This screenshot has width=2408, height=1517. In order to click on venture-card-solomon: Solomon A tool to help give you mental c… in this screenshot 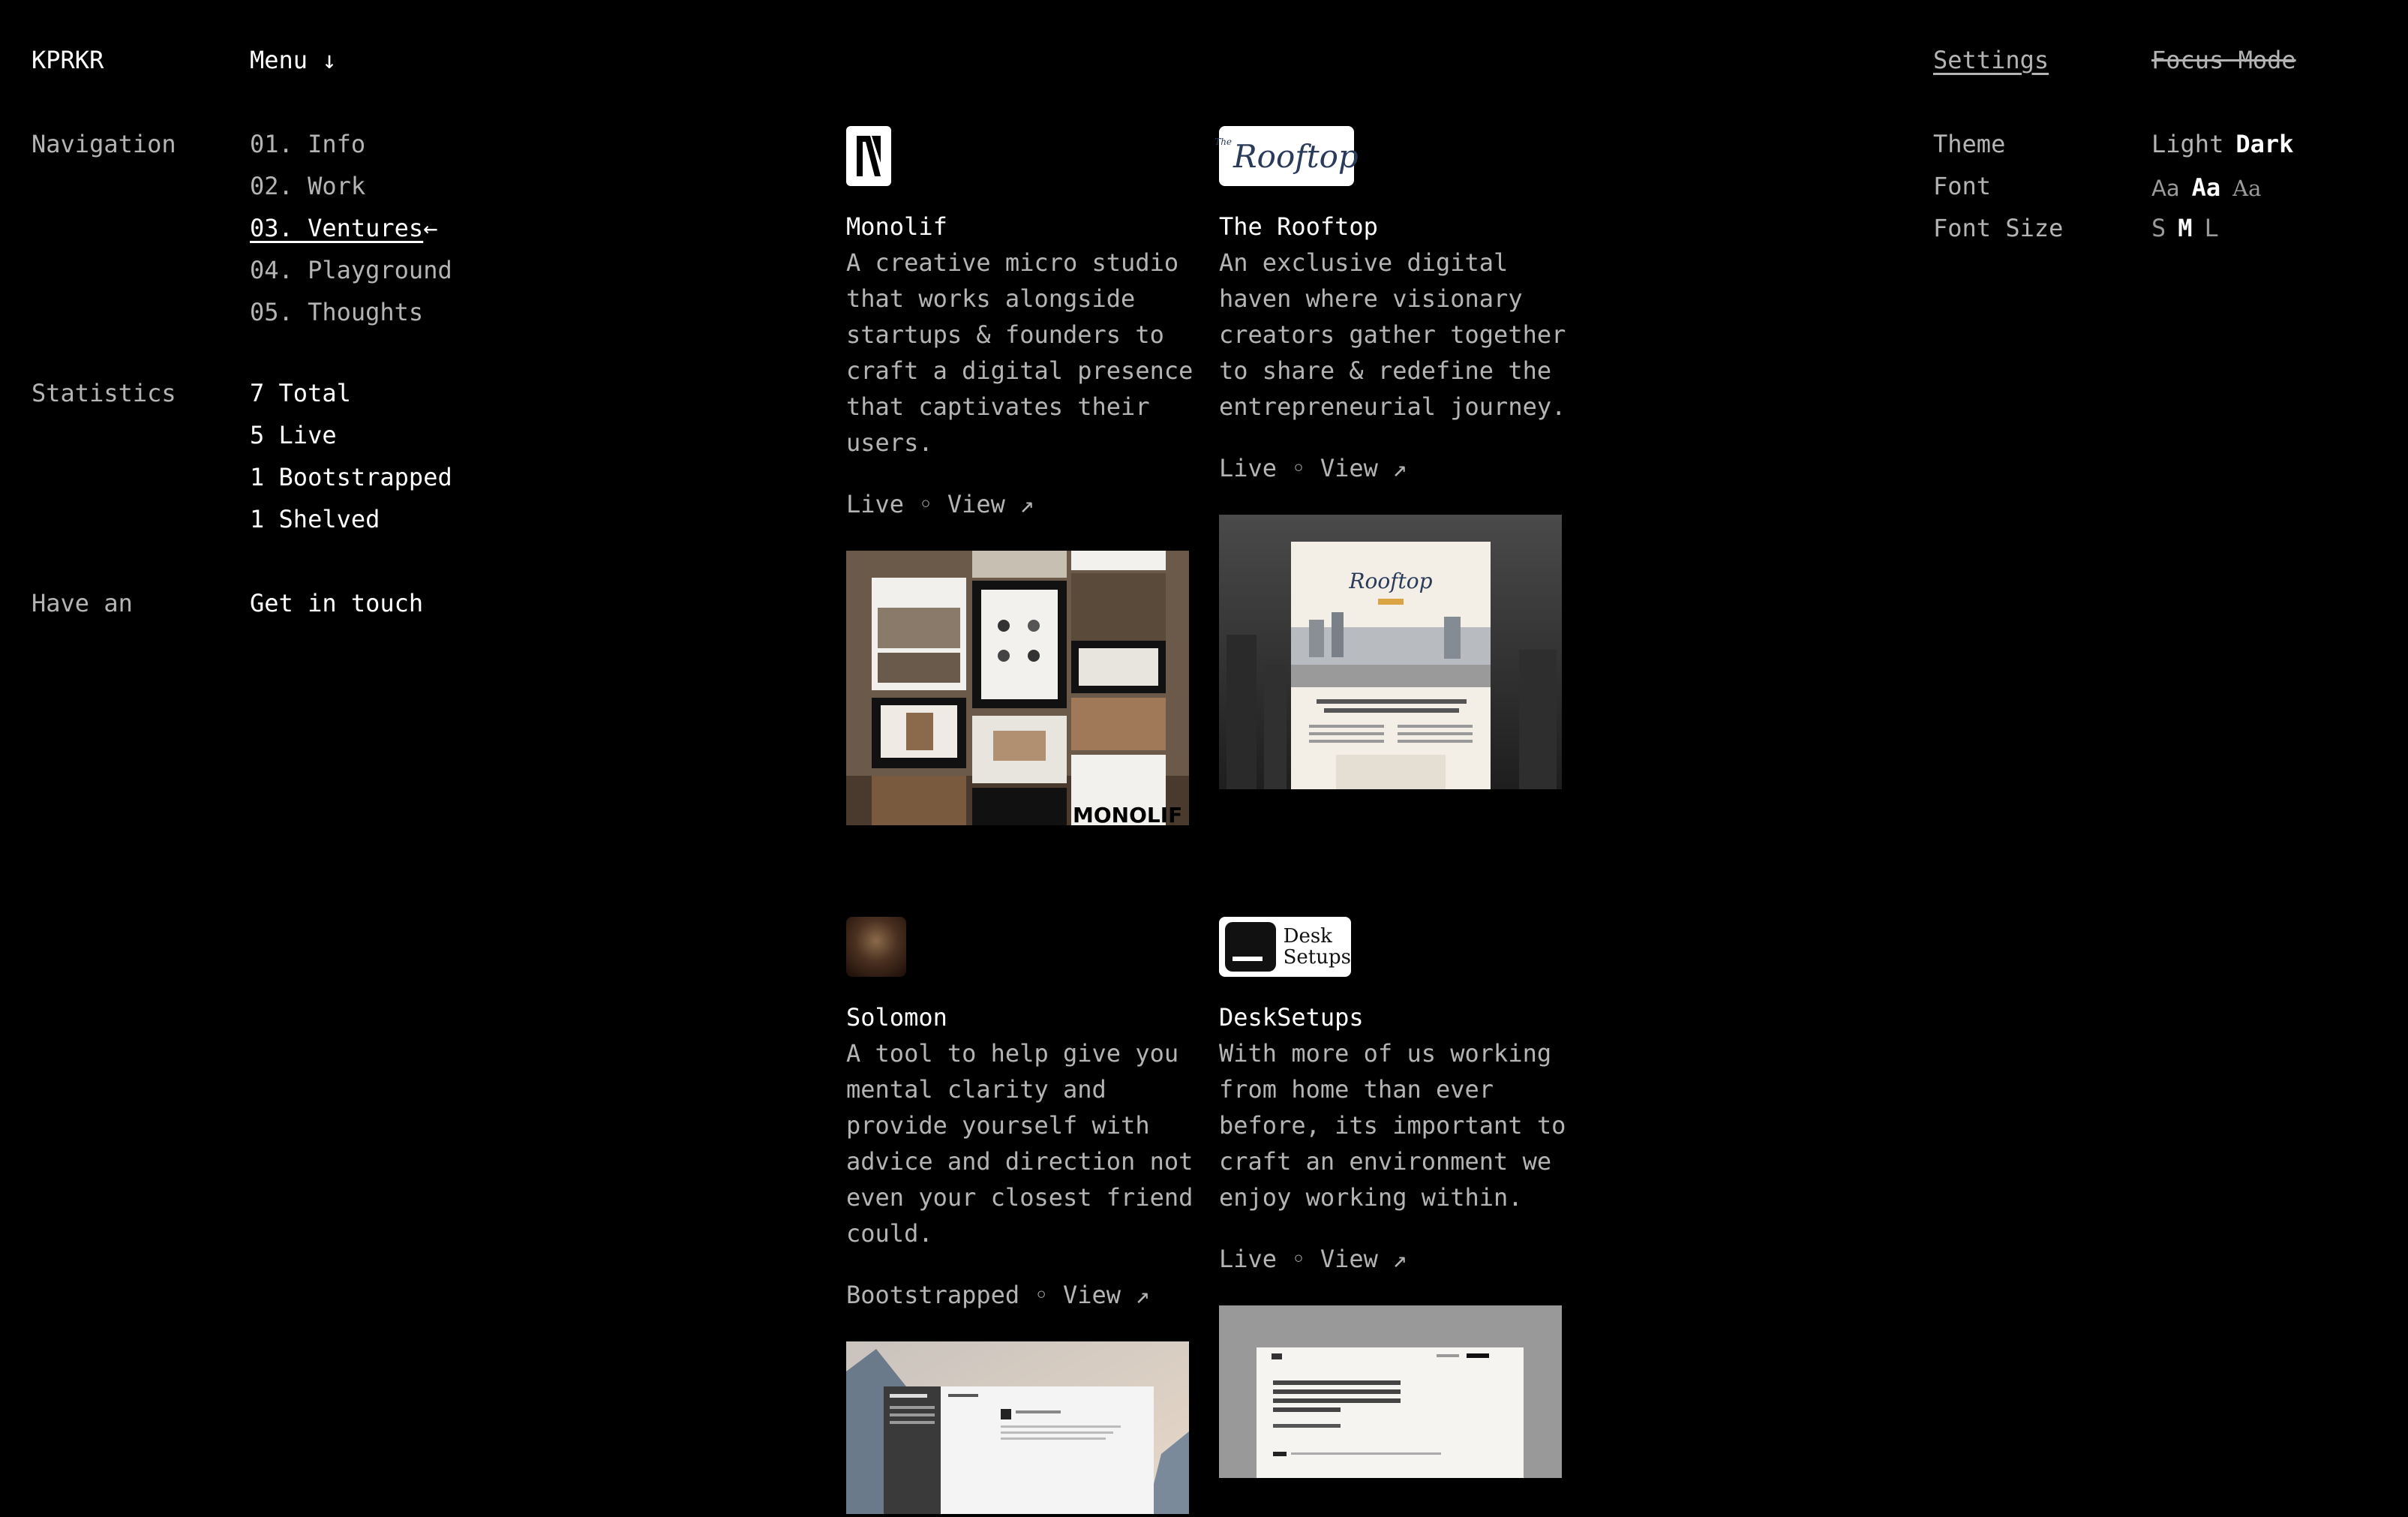, I will do `click(1019, 1217)`.